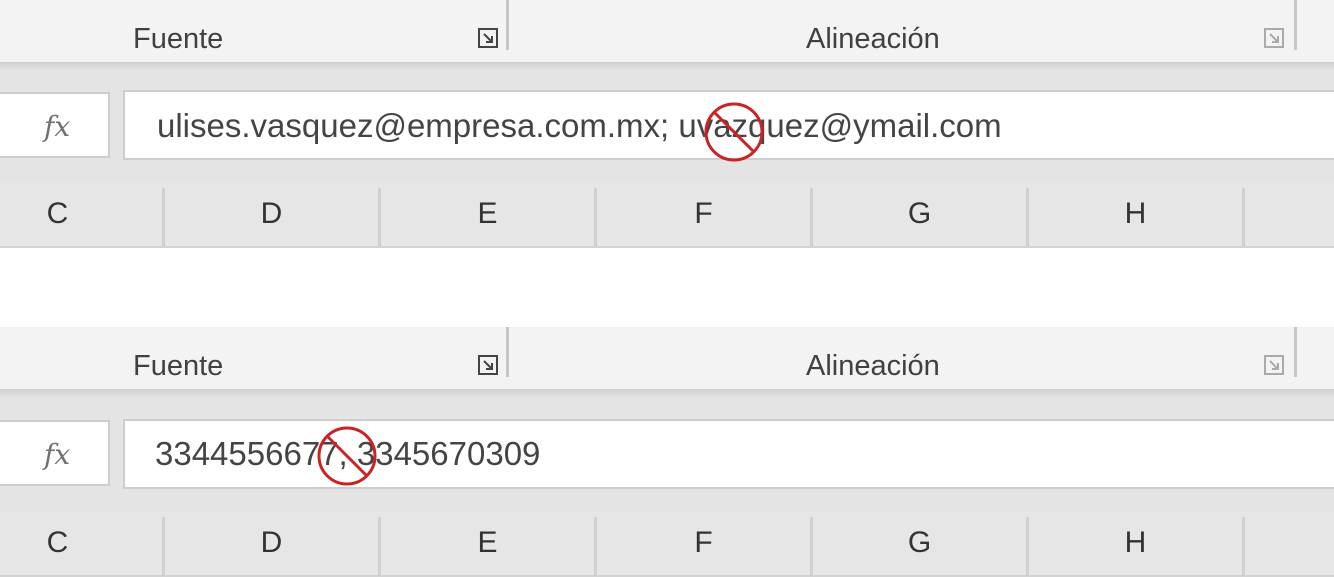 The height and width of the screenshot is (577, 1334). Describe the element at coordinates (728, 454) in the screenshot. I see `formula-input: 3344556677, 3345670309` at that location.